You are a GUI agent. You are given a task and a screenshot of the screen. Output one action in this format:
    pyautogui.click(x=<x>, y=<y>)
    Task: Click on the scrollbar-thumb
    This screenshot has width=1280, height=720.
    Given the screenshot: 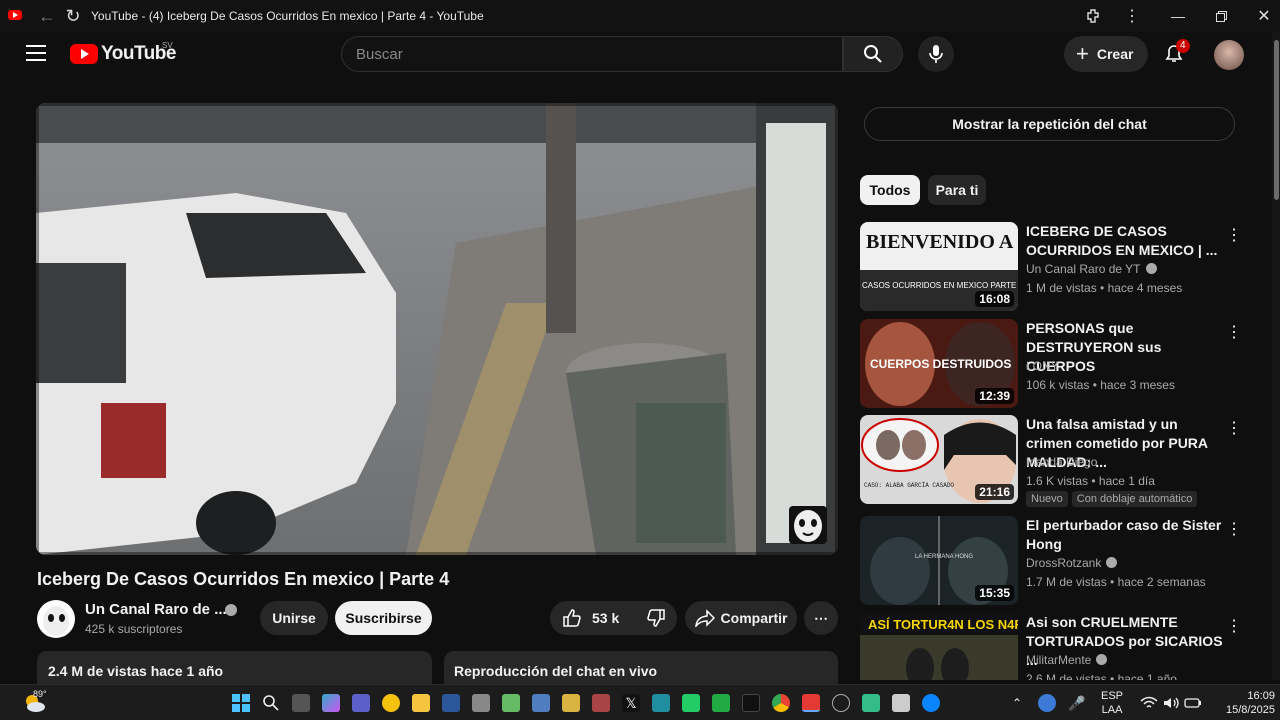 What is the action you would take?
    pyautogui.click(x=1276, y=120)
    